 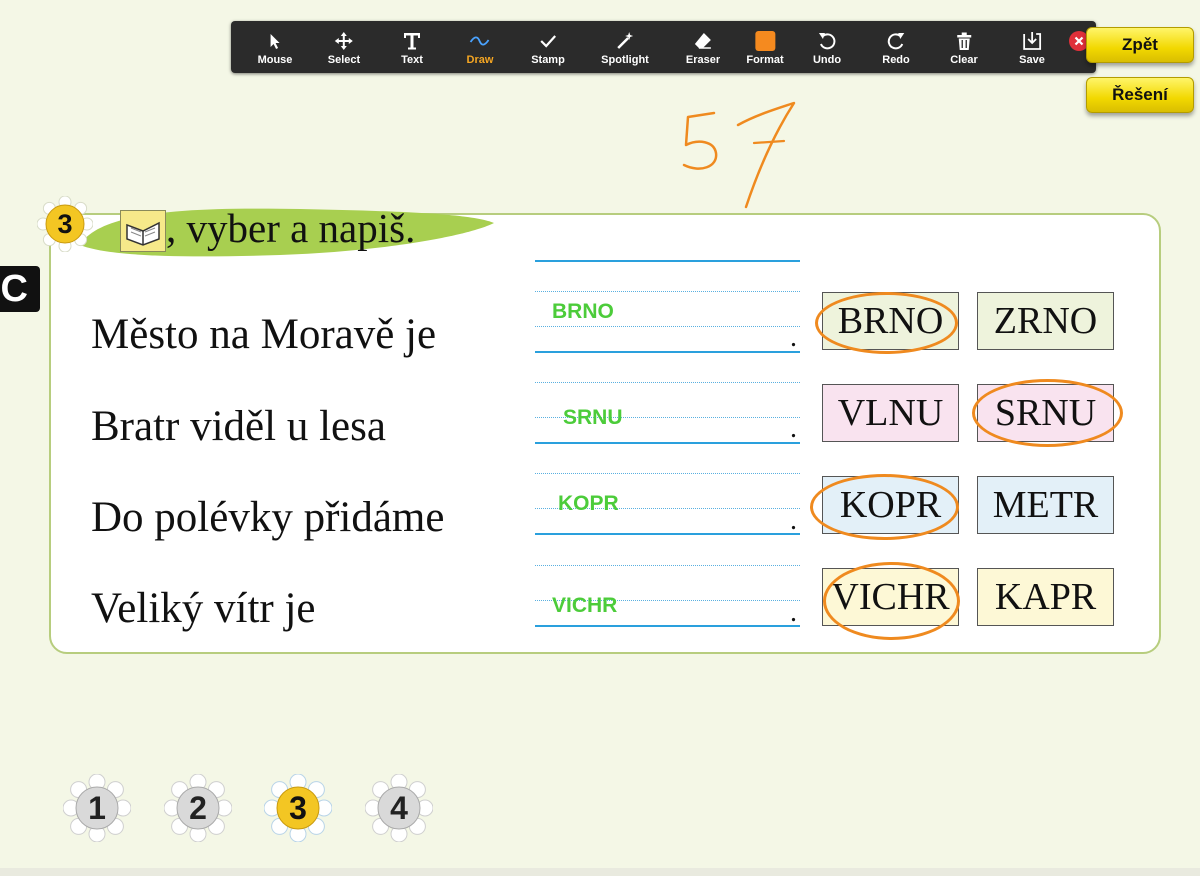 I want to click on bottom-strip, so click(x=600, y=872).